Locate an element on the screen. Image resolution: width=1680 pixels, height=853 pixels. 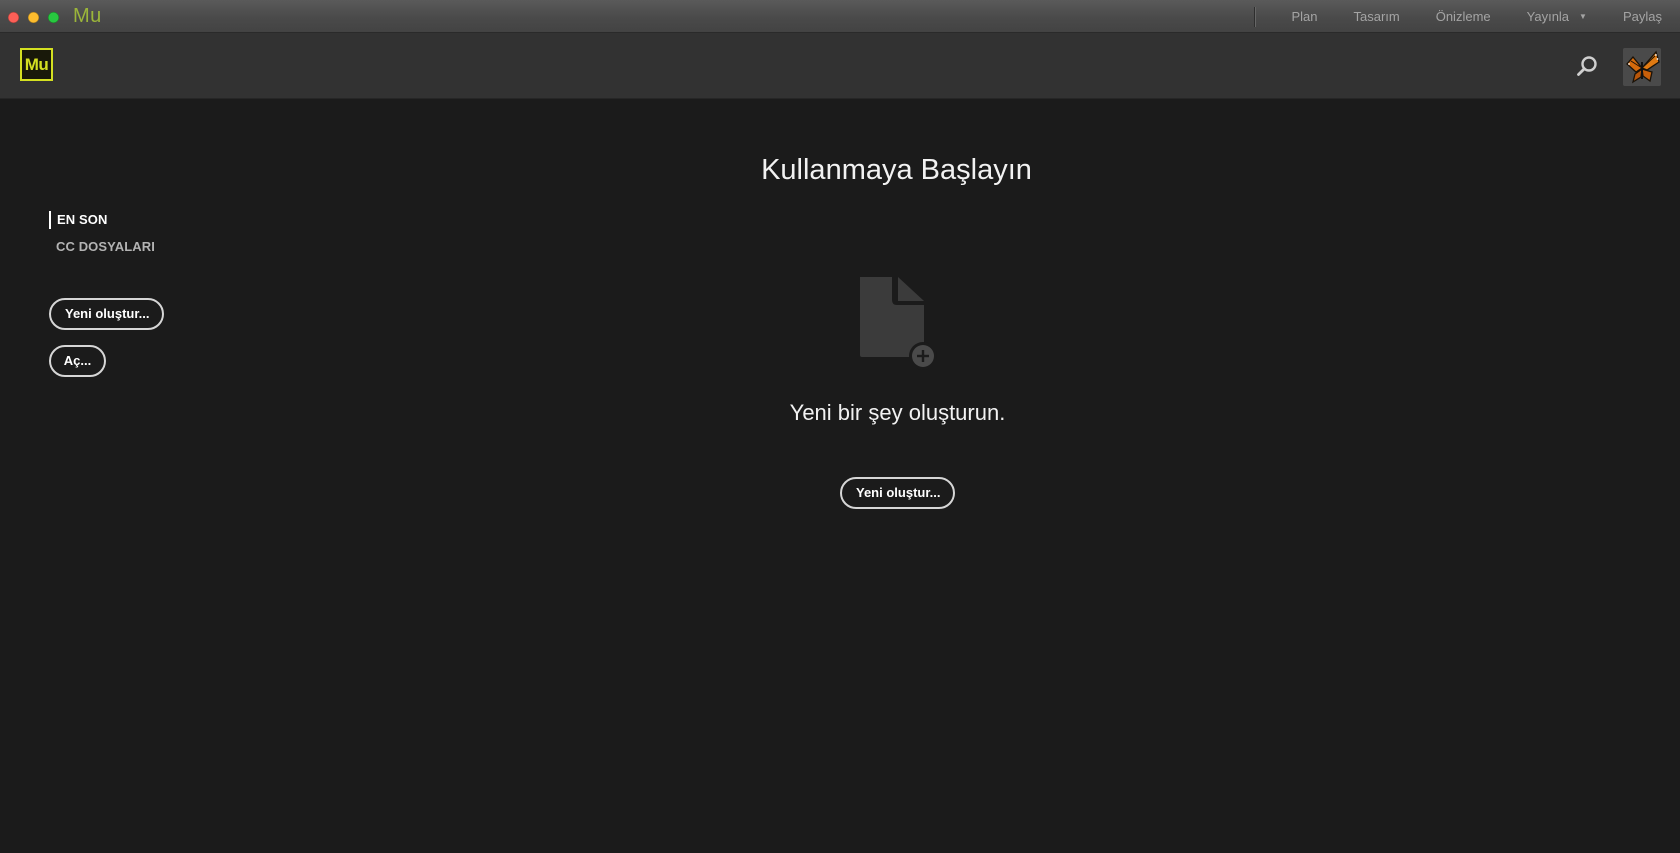
butterfly-icon is located at coordinates (1642, 67).